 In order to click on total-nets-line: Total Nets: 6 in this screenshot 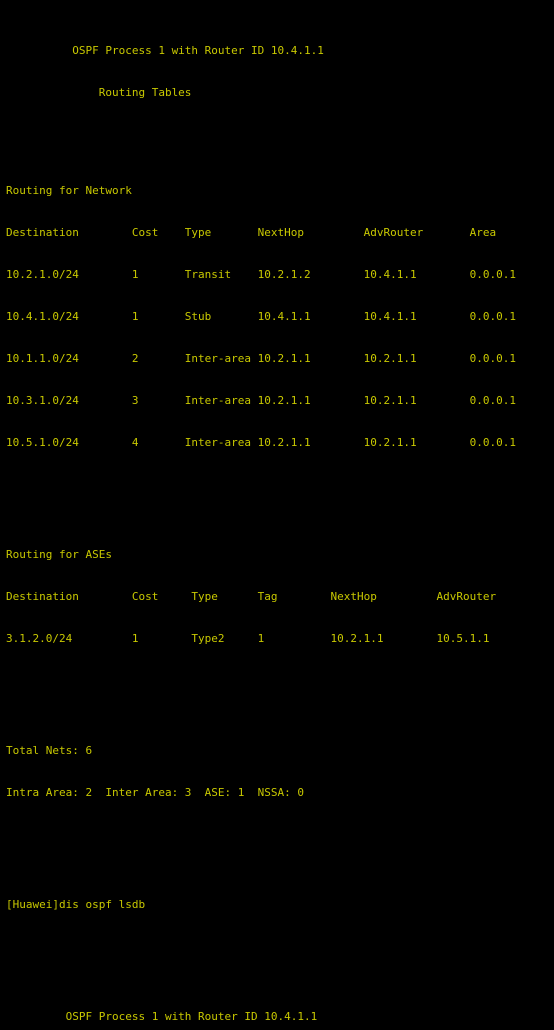, I will do `click(49, 750)`.